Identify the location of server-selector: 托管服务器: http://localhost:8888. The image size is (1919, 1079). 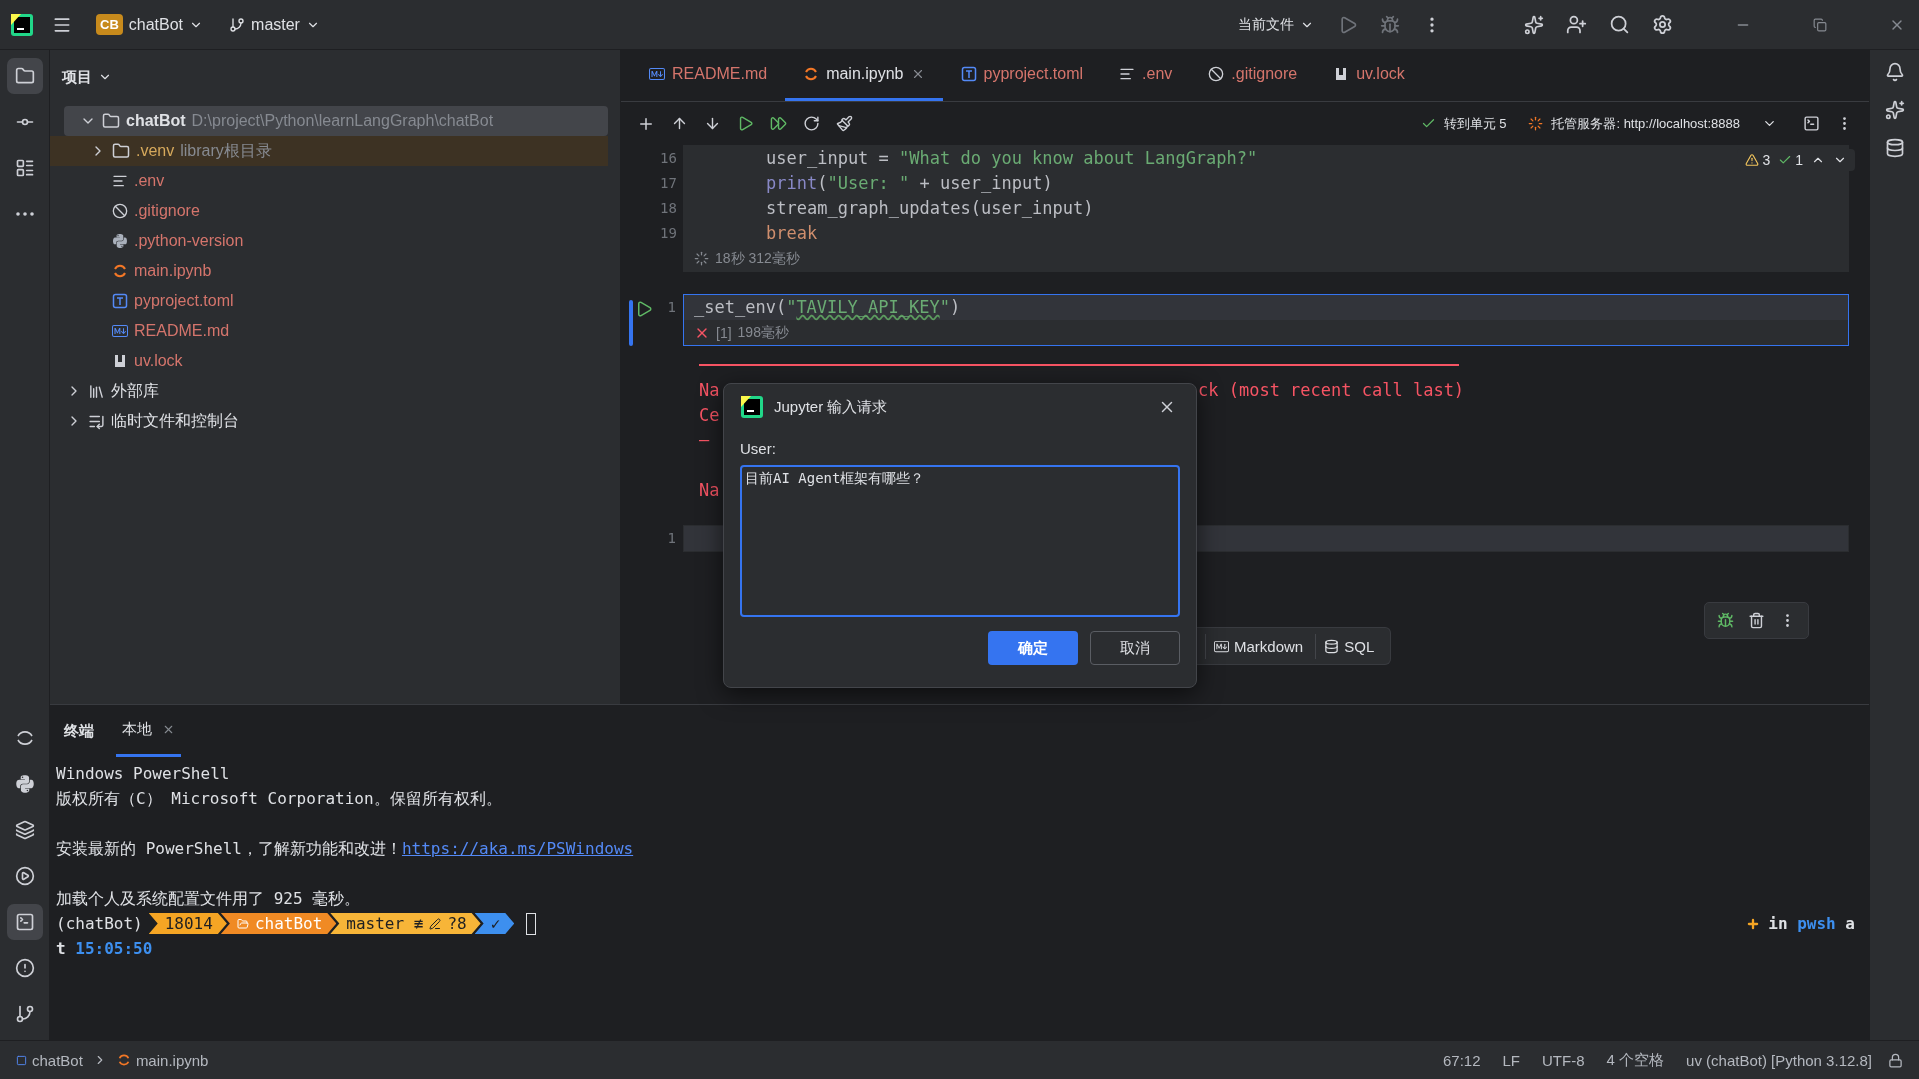
(1645, 123).